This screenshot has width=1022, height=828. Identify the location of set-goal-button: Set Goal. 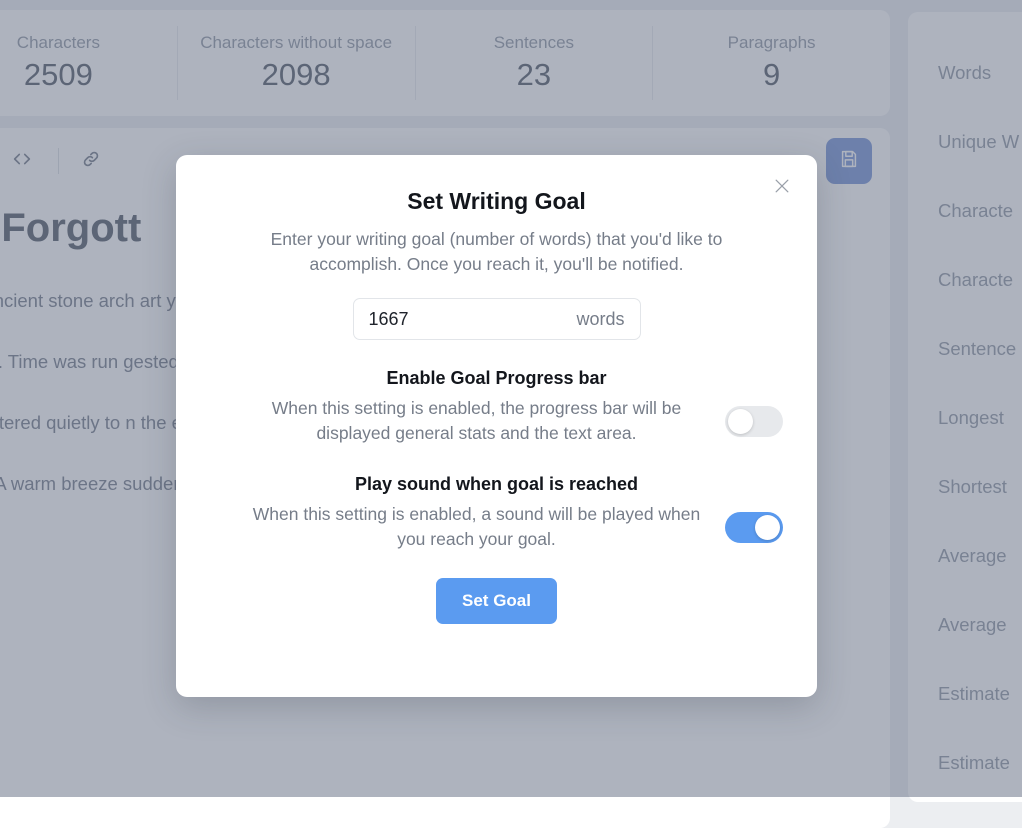
(496, 601).